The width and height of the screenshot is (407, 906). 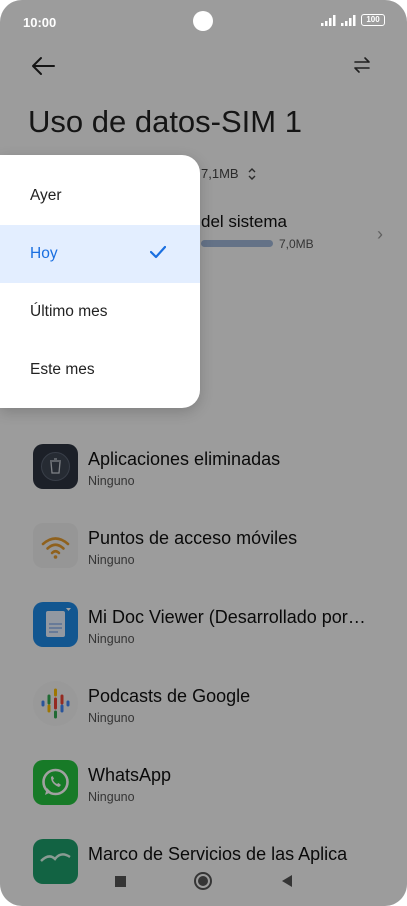 What do you see at coordinates (100, 196) in the screenshot?
I see `menu-item-ayer: Ayer` at bounding box center [100, 196].